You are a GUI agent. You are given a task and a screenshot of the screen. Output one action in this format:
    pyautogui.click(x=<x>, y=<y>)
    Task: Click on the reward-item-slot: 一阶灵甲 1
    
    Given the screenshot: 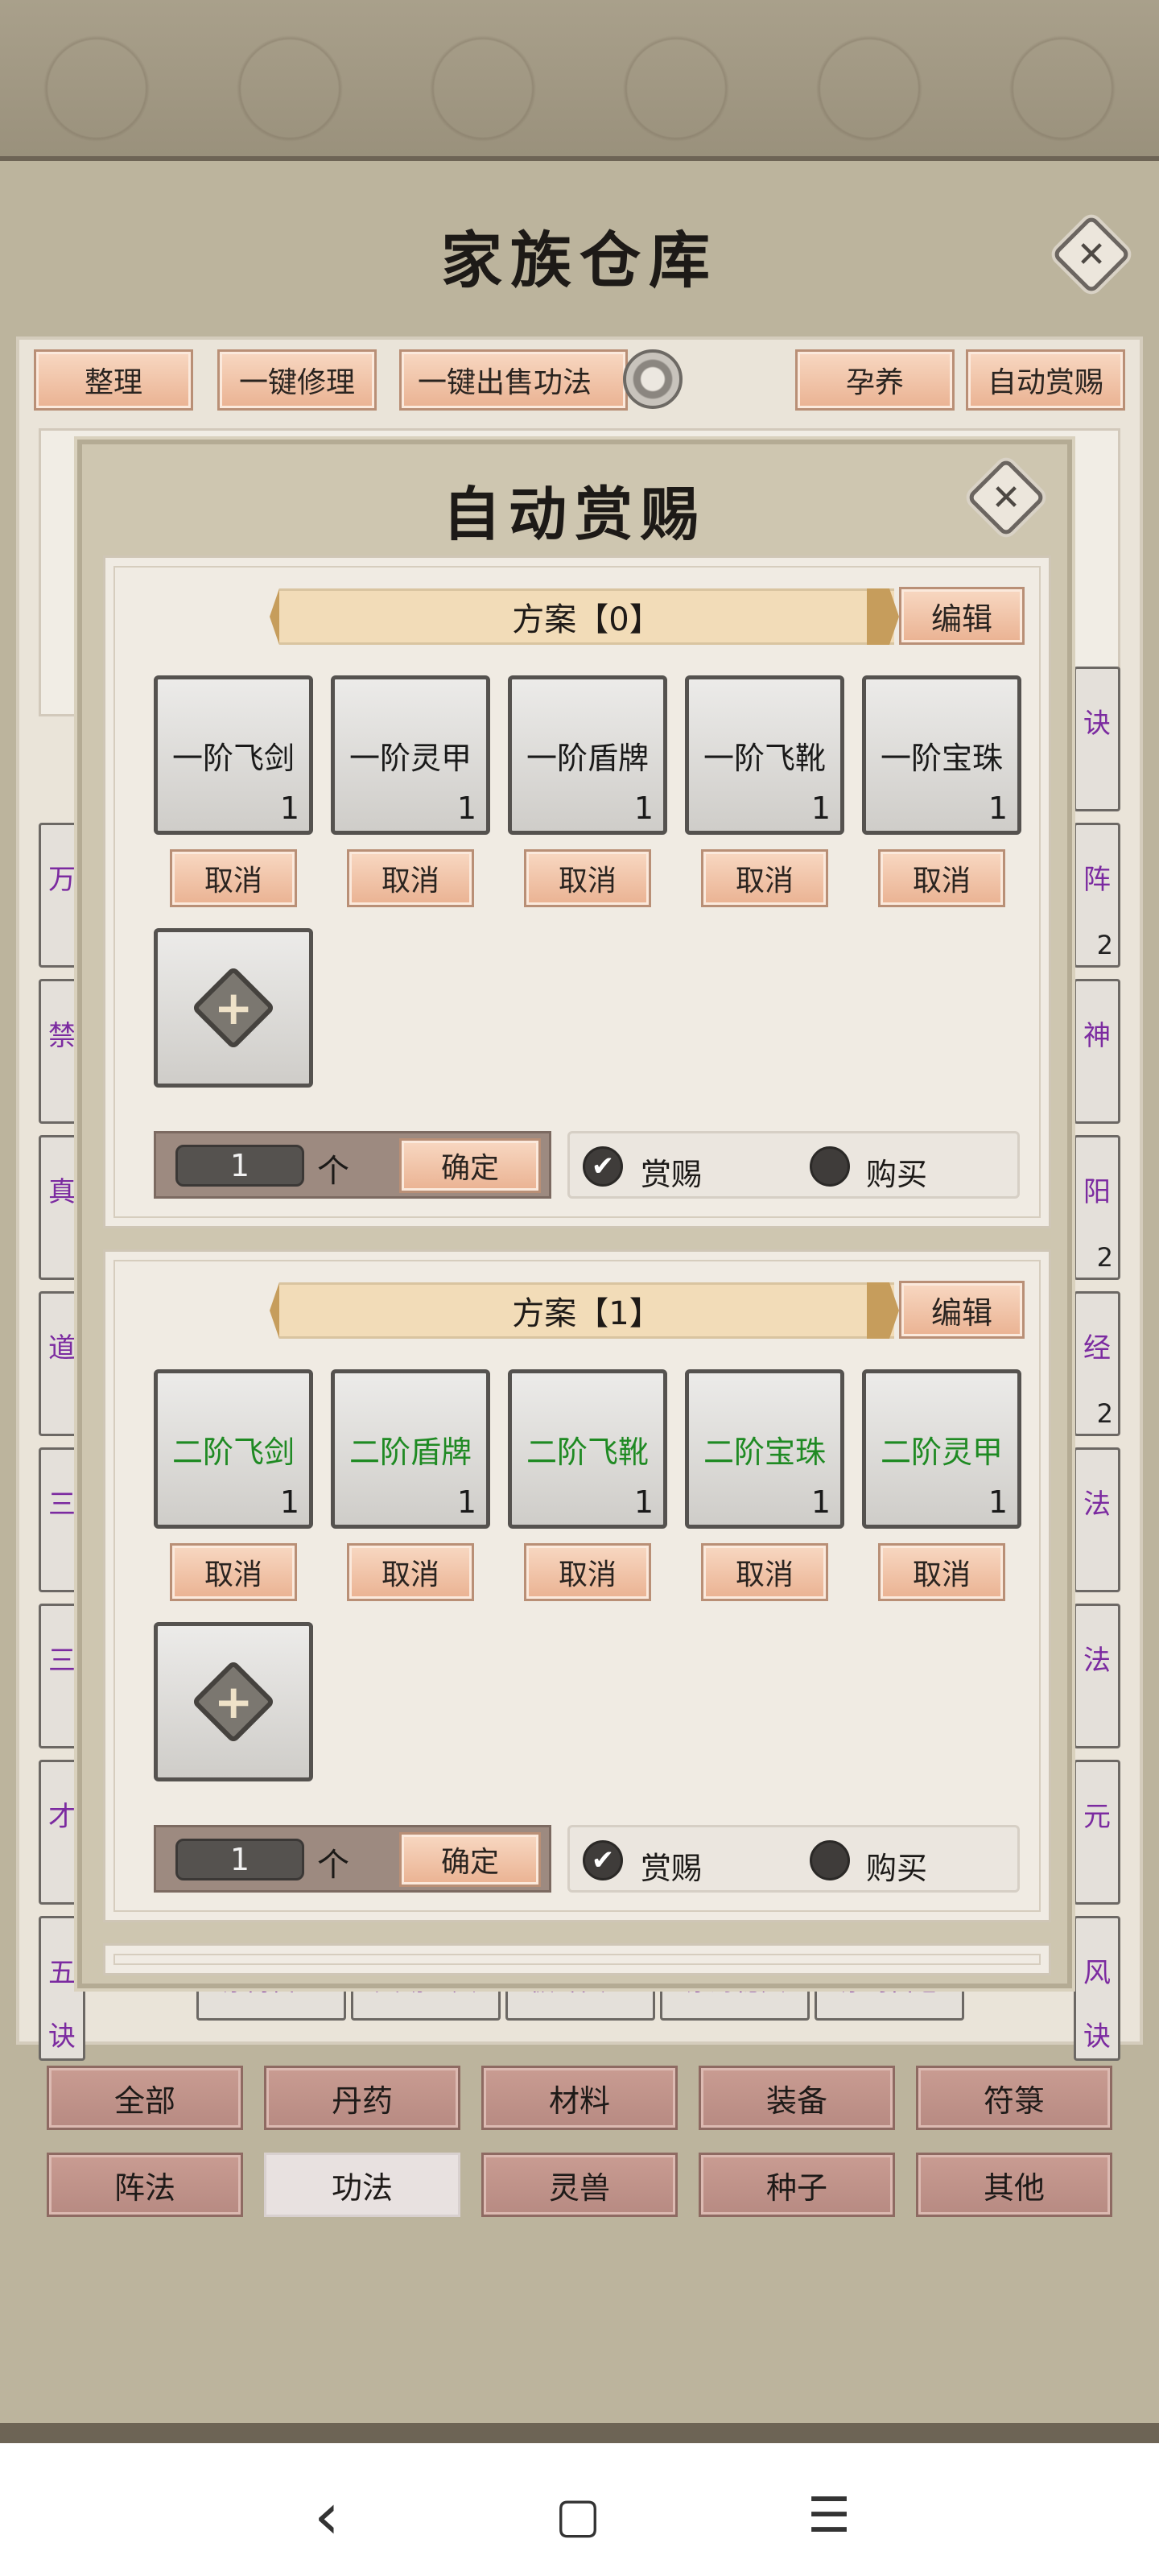 What is the action you would take?
    pyautogui.click(x=410, y=755)
    